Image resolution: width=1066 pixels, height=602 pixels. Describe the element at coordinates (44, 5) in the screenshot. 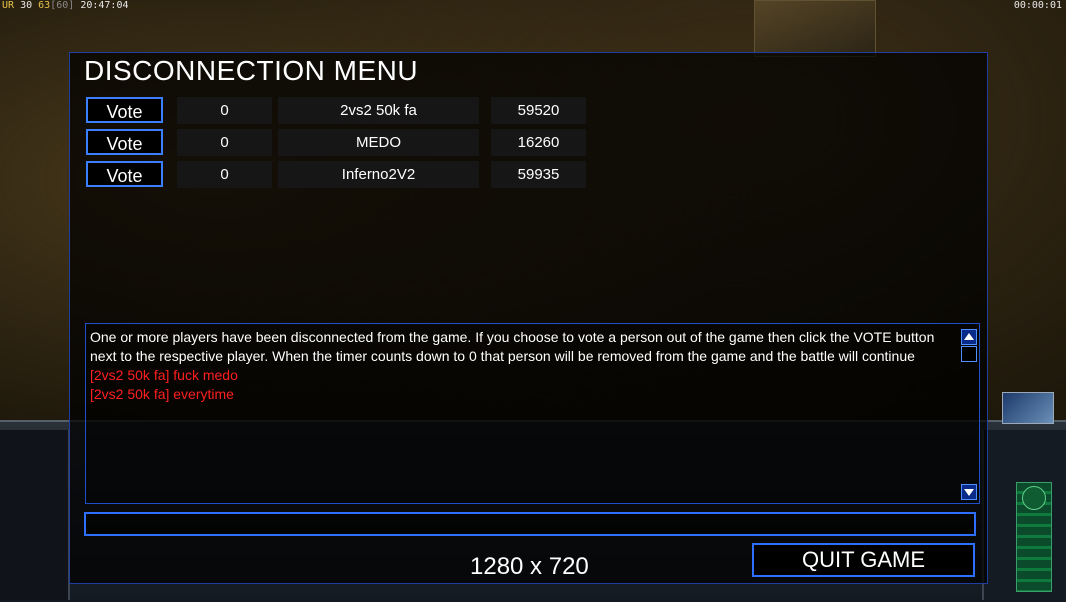

I see `hud-value-b: 63` at that location.